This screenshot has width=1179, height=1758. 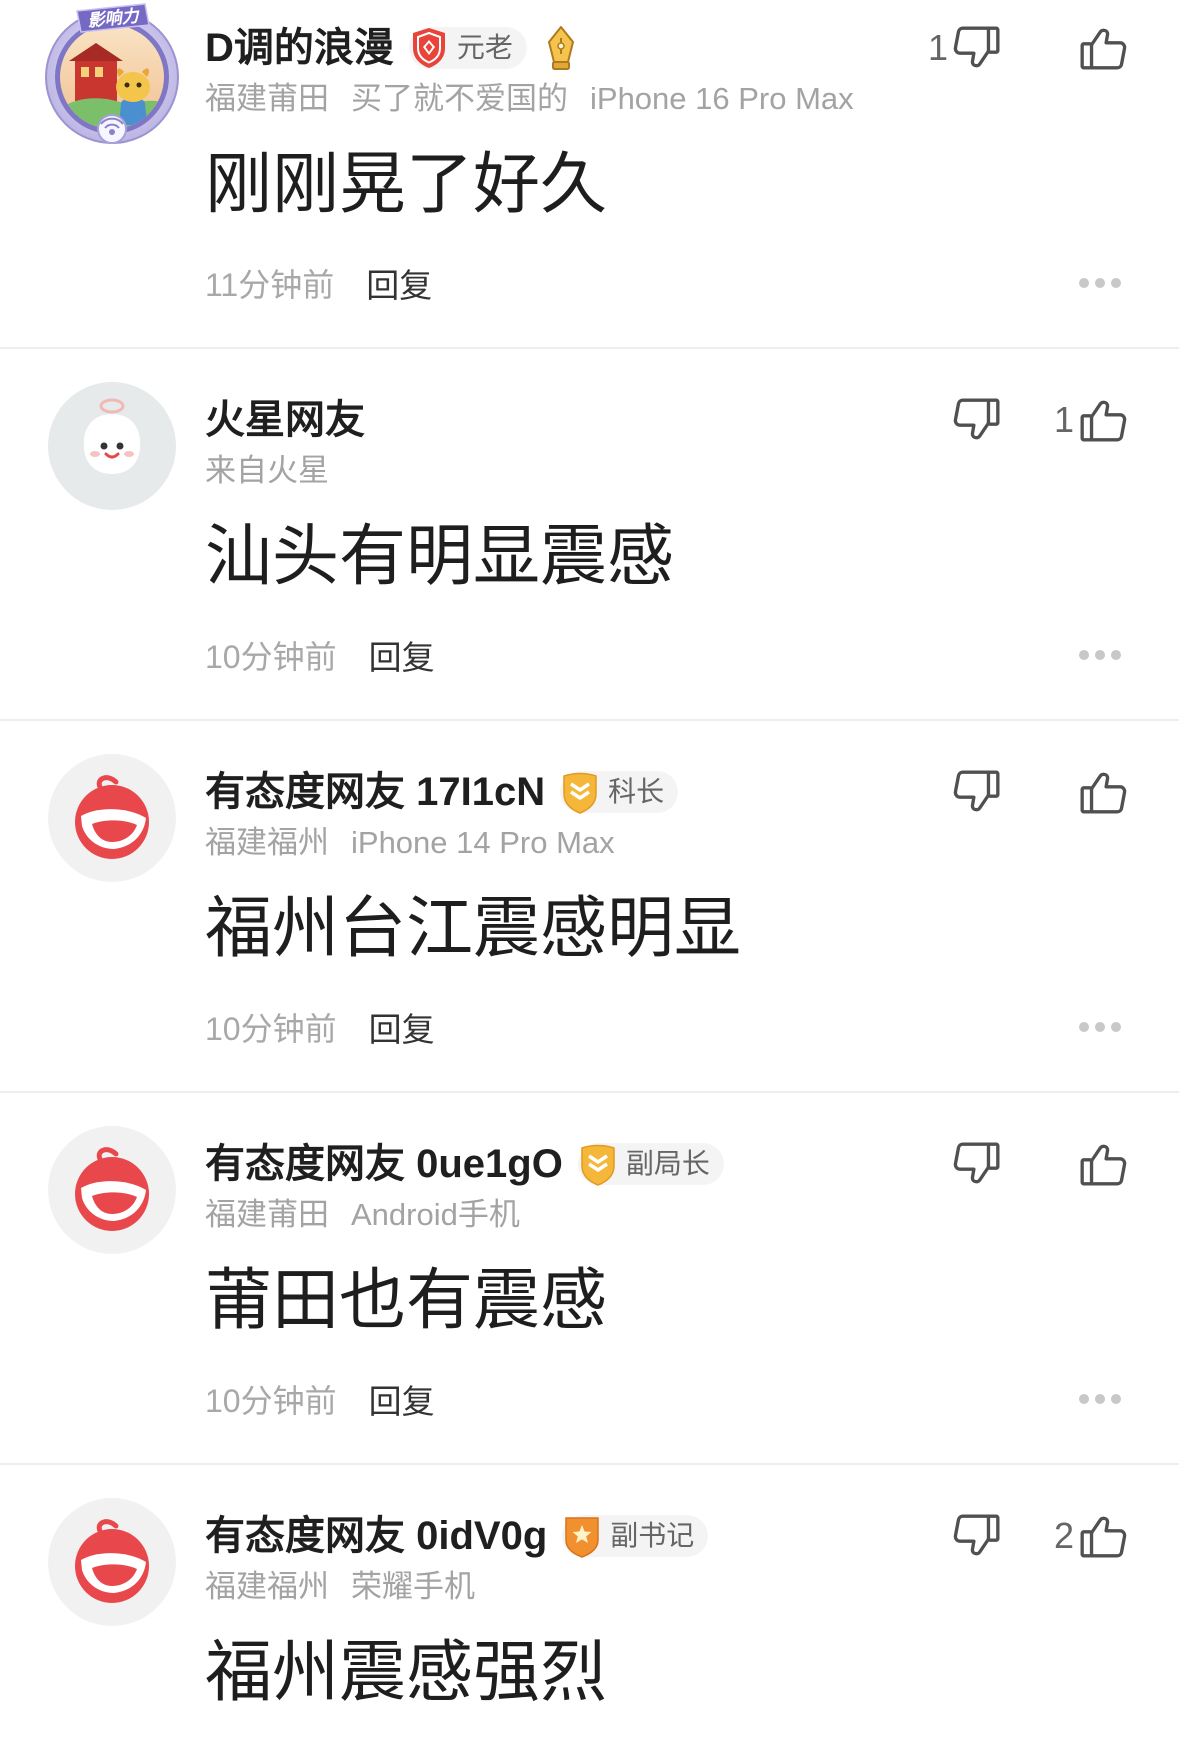 What do you see at coordinates (560, 48) in the screenshot?
I see `gold-pen-nib-icon` at bounding box center [560, 48].